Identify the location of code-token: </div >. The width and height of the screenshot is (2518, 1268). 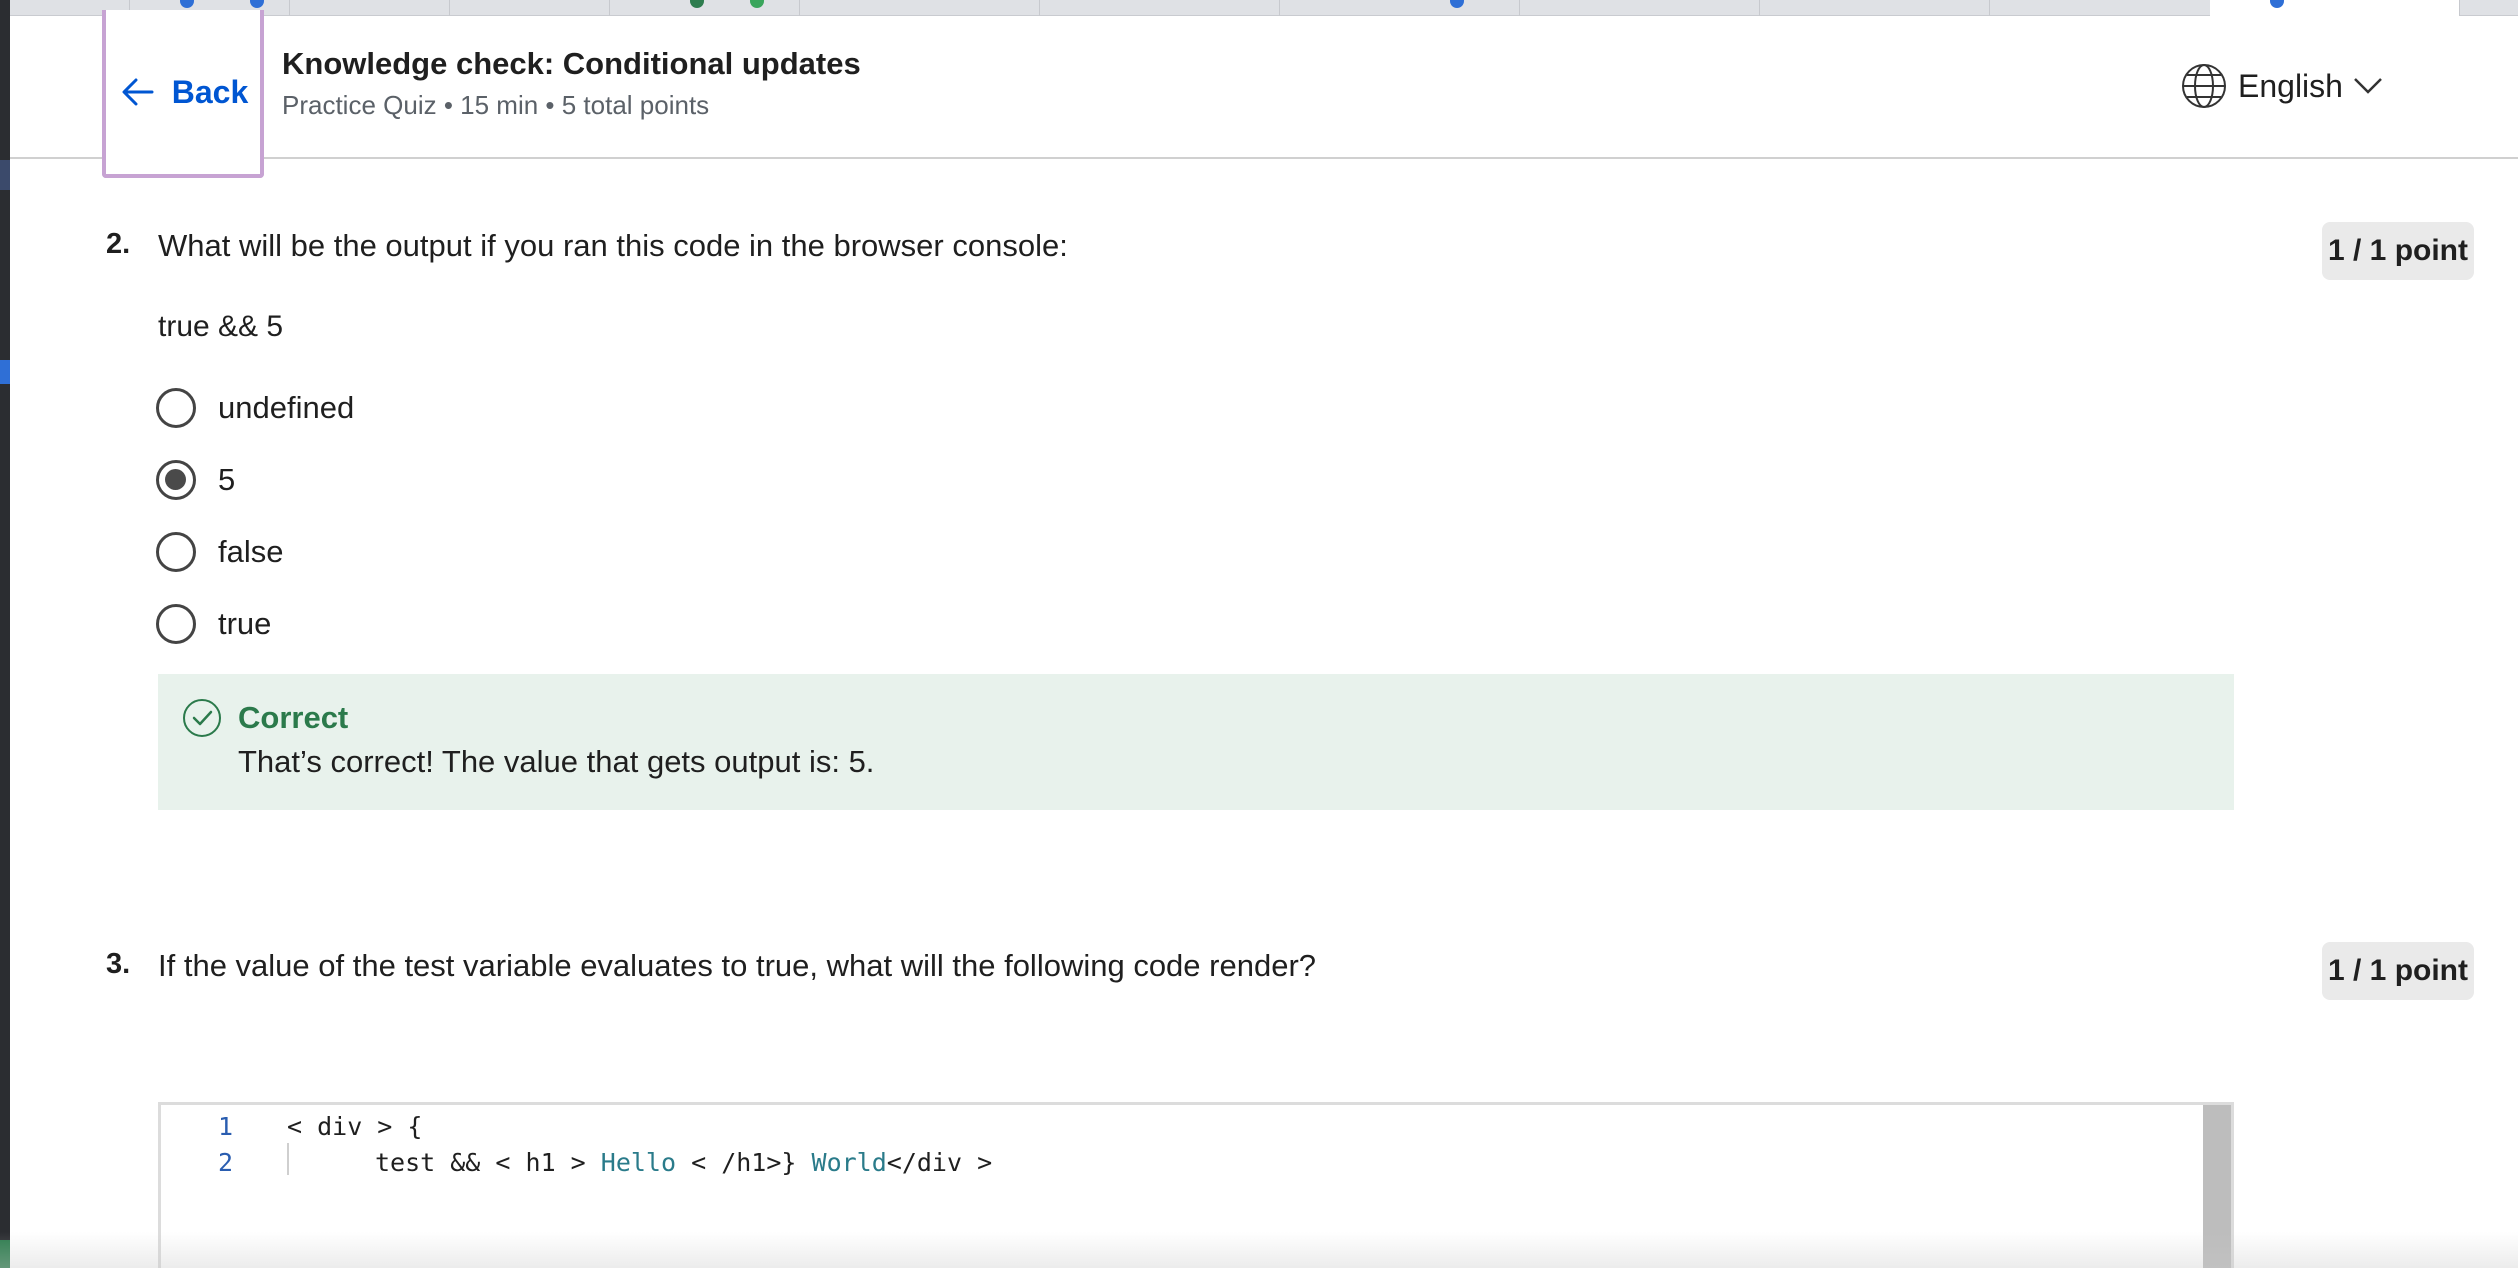
(939, 1162).